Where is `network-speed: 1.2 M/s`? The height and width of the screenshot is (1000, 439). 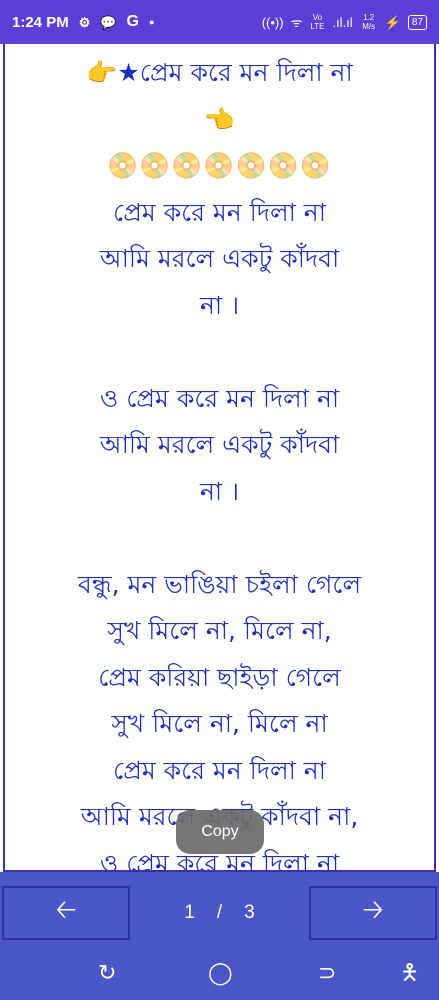 network-speed: 1.2 M/s is located at coordinates (369, 22).